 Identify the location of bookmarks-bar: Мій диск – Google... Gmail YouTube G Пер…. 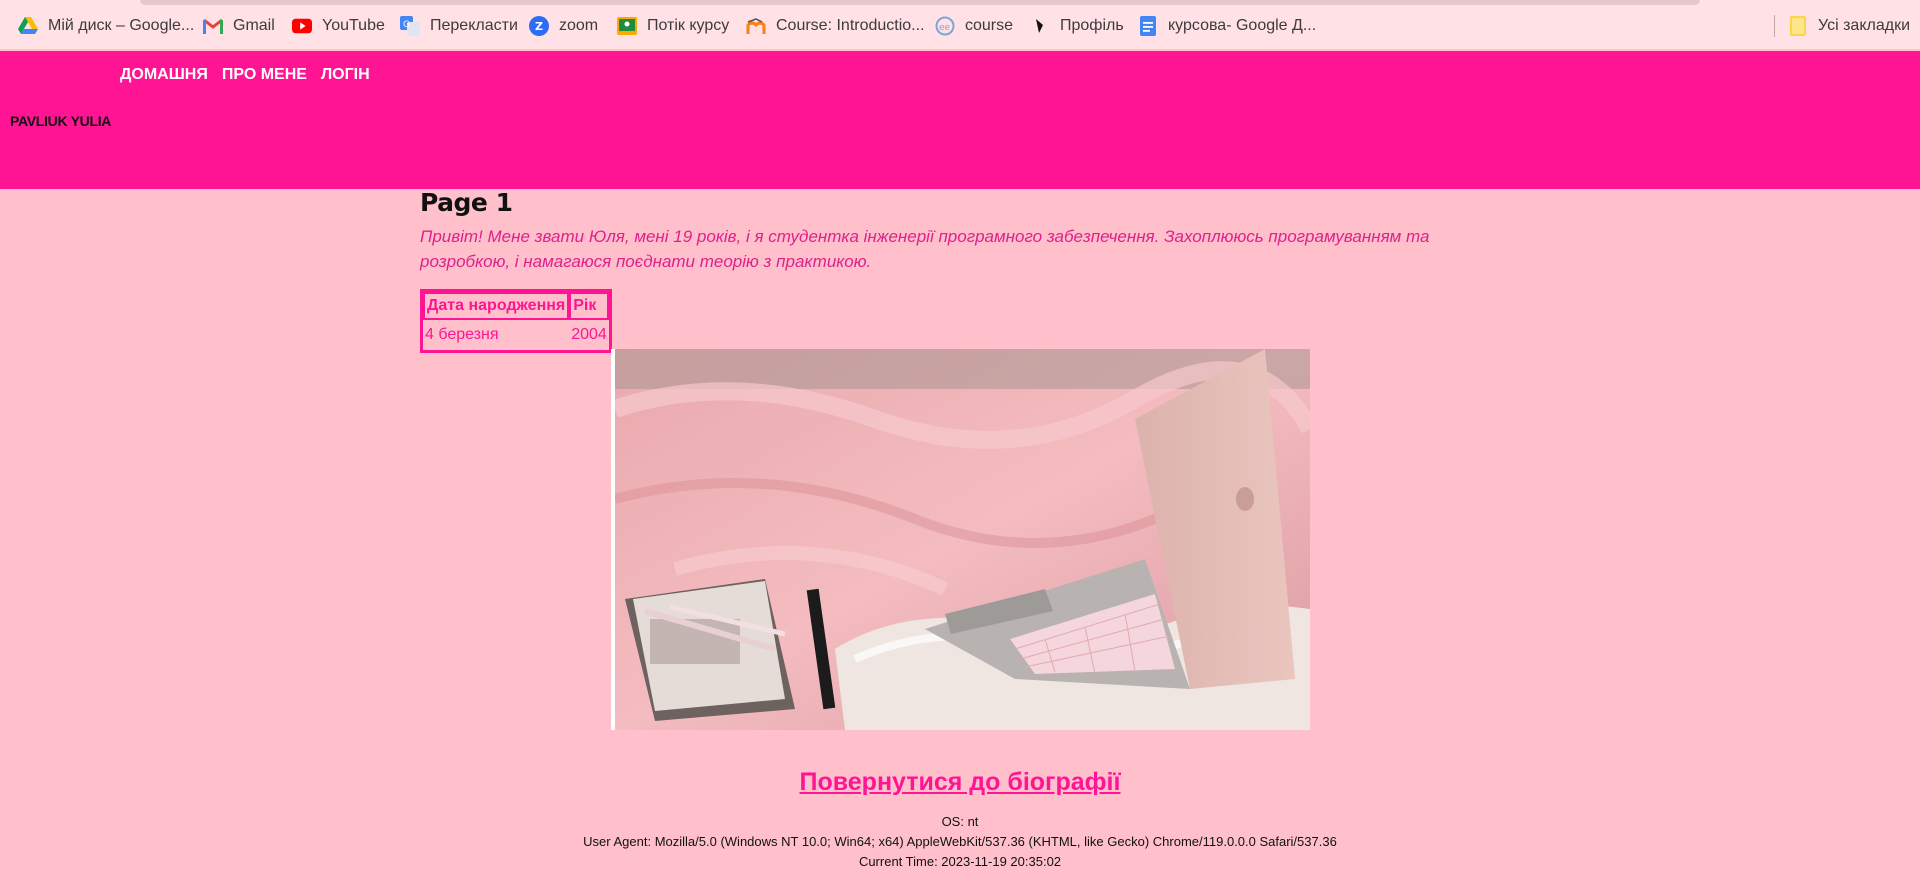
(960, 25).